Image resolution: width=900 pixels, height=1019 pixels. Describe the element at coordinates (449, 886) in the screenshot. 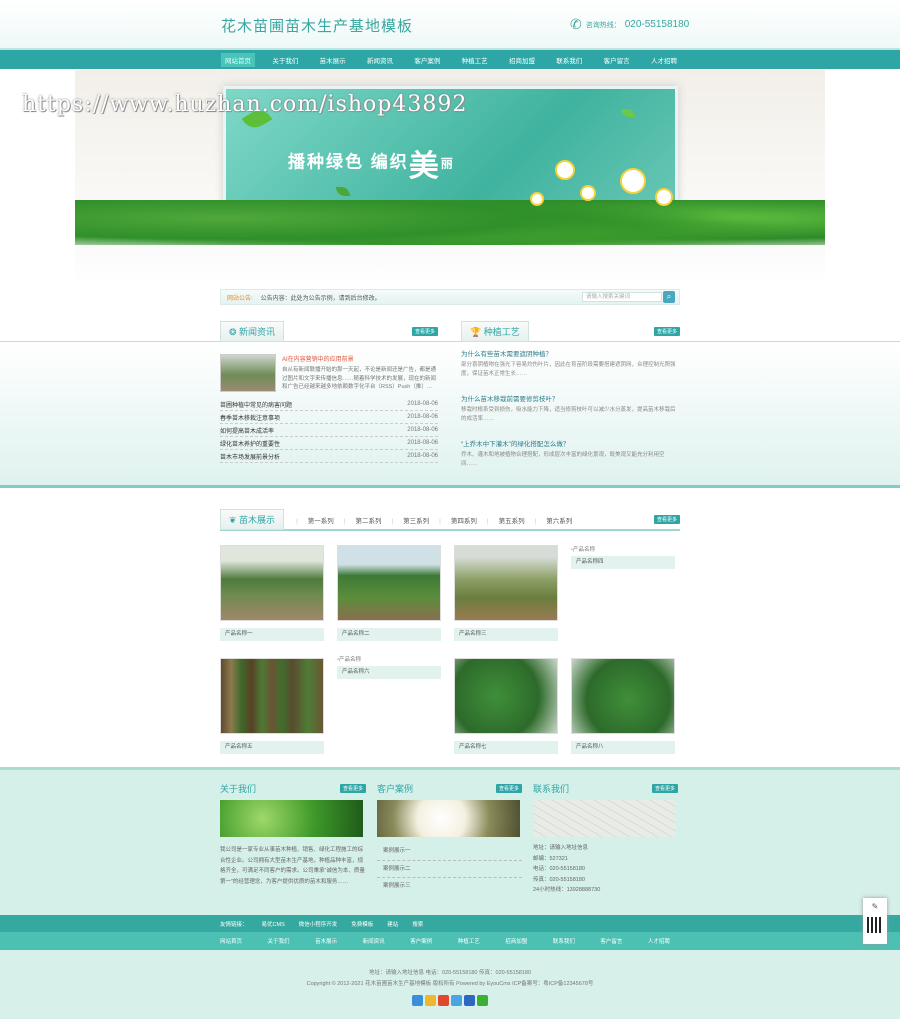

I see `list-item: 案例展示三` at that location.